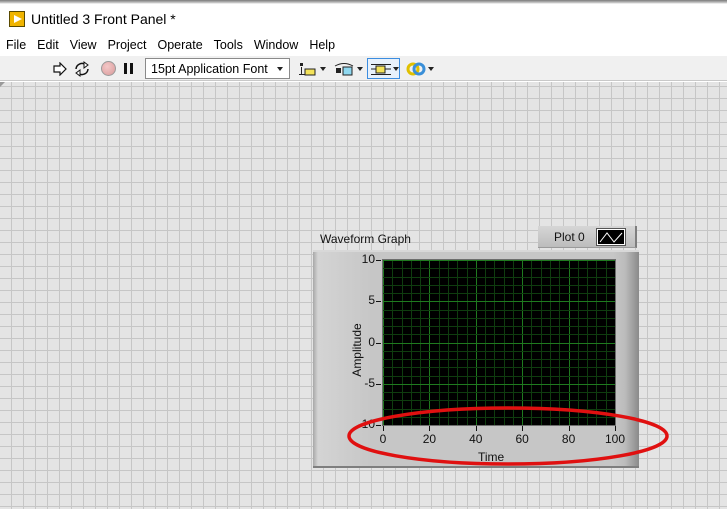 This screenshot has height=509, width=727. I want to click on menu-help: Help, so click(322, 45).